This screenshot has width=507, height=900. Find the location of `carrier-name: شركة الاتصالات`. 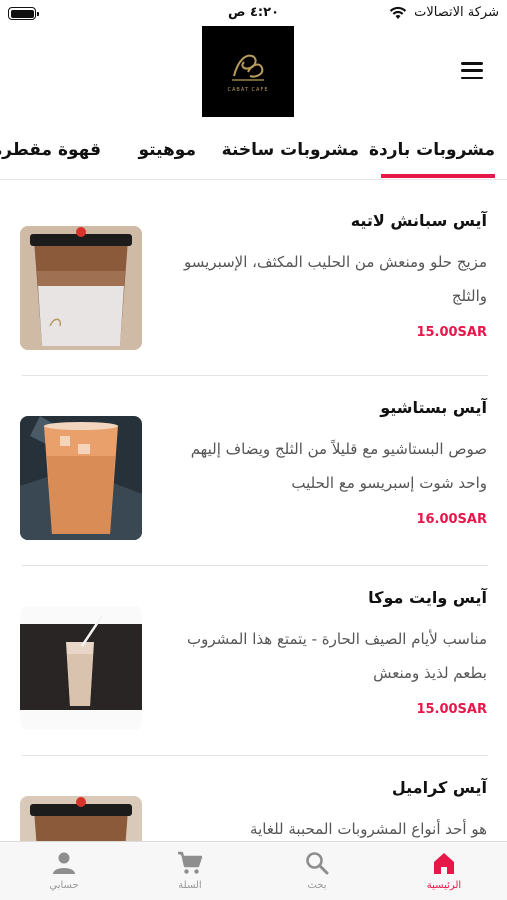

carrier-name: شركة الاتصالات is located at coordinates (456, 12).